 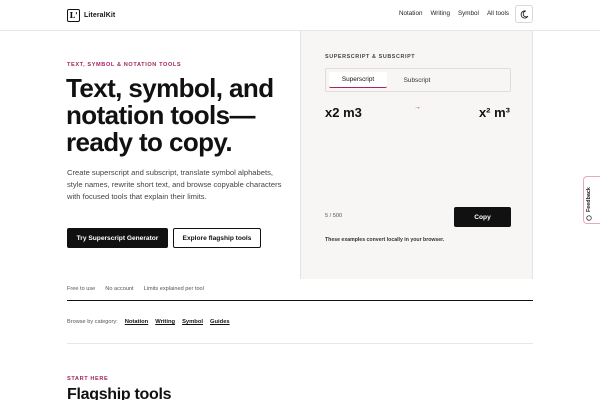 What do you see at coordinates (217, 238) in the screenshot?
I see `explore-tools-button: Explore flagship tools` at bounding box center [217, 238].